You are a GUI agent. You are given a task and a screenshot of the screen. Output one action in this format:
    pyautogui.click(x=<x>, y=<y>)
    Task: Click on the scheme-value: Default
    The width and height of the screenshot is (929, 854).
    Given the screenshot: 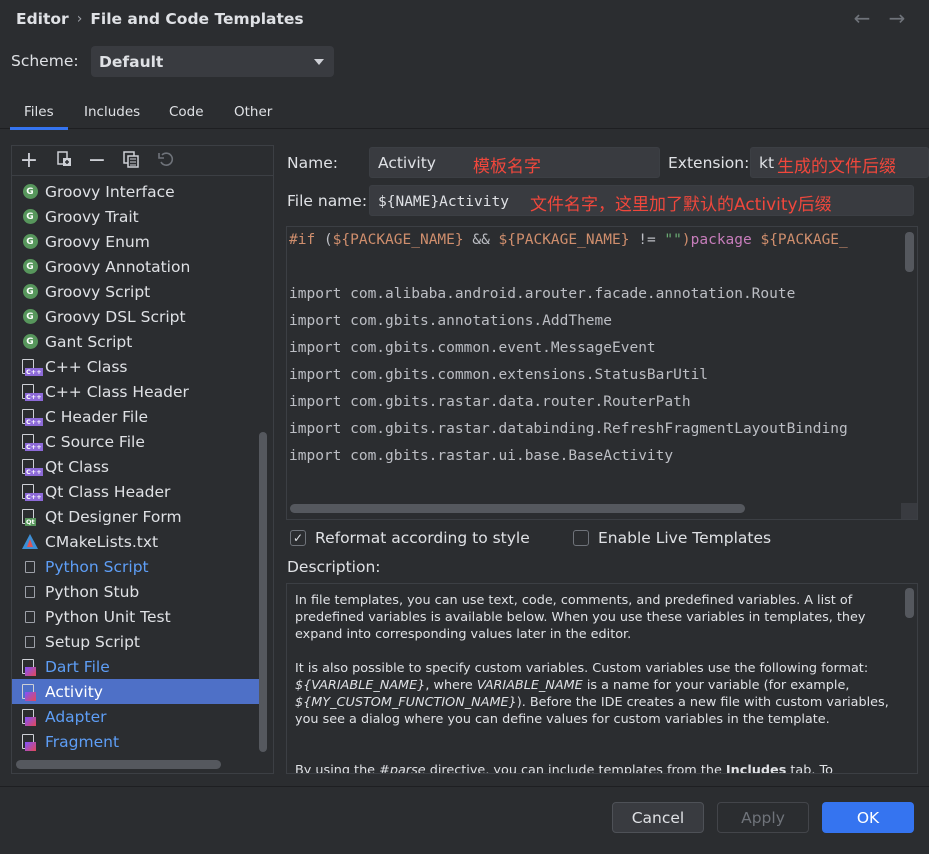 What is the action you would take?
    pyautogui.click(x=131, y=62)
    